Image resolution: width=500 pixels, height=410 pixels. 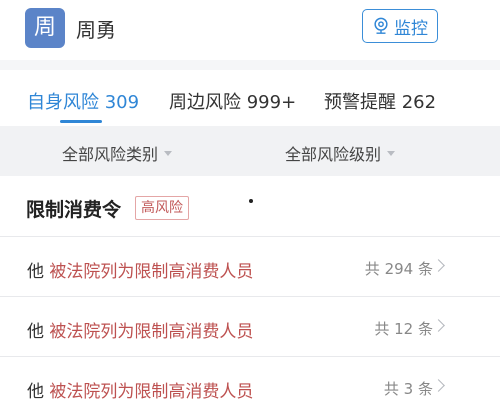 What do you see at coordinates (250, 65) in the screenshot?
I see `separator-band` at bounding box center [250, 65].